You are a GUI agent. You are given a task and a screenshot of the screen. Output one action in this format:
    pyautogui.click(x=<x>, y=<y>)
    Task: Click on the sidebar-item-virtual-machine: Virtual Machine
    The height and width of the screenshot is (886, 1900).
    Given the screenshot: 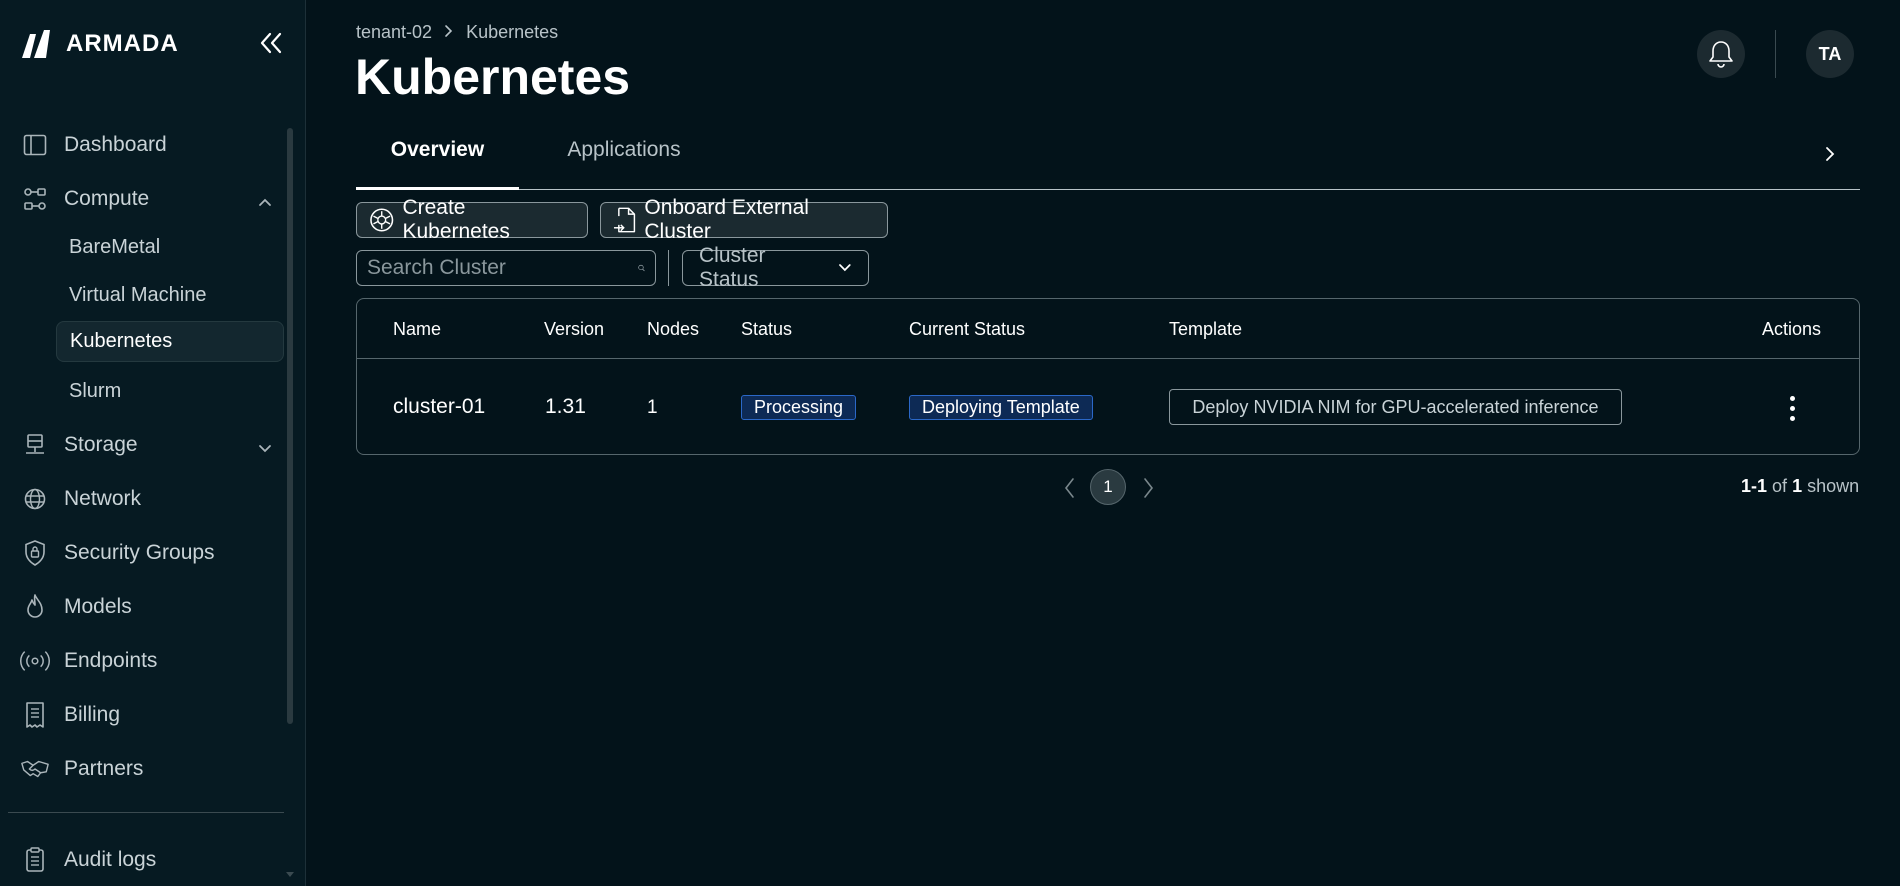 What is the action you would take?
    pyautogui.click(x=170, y=295)
    